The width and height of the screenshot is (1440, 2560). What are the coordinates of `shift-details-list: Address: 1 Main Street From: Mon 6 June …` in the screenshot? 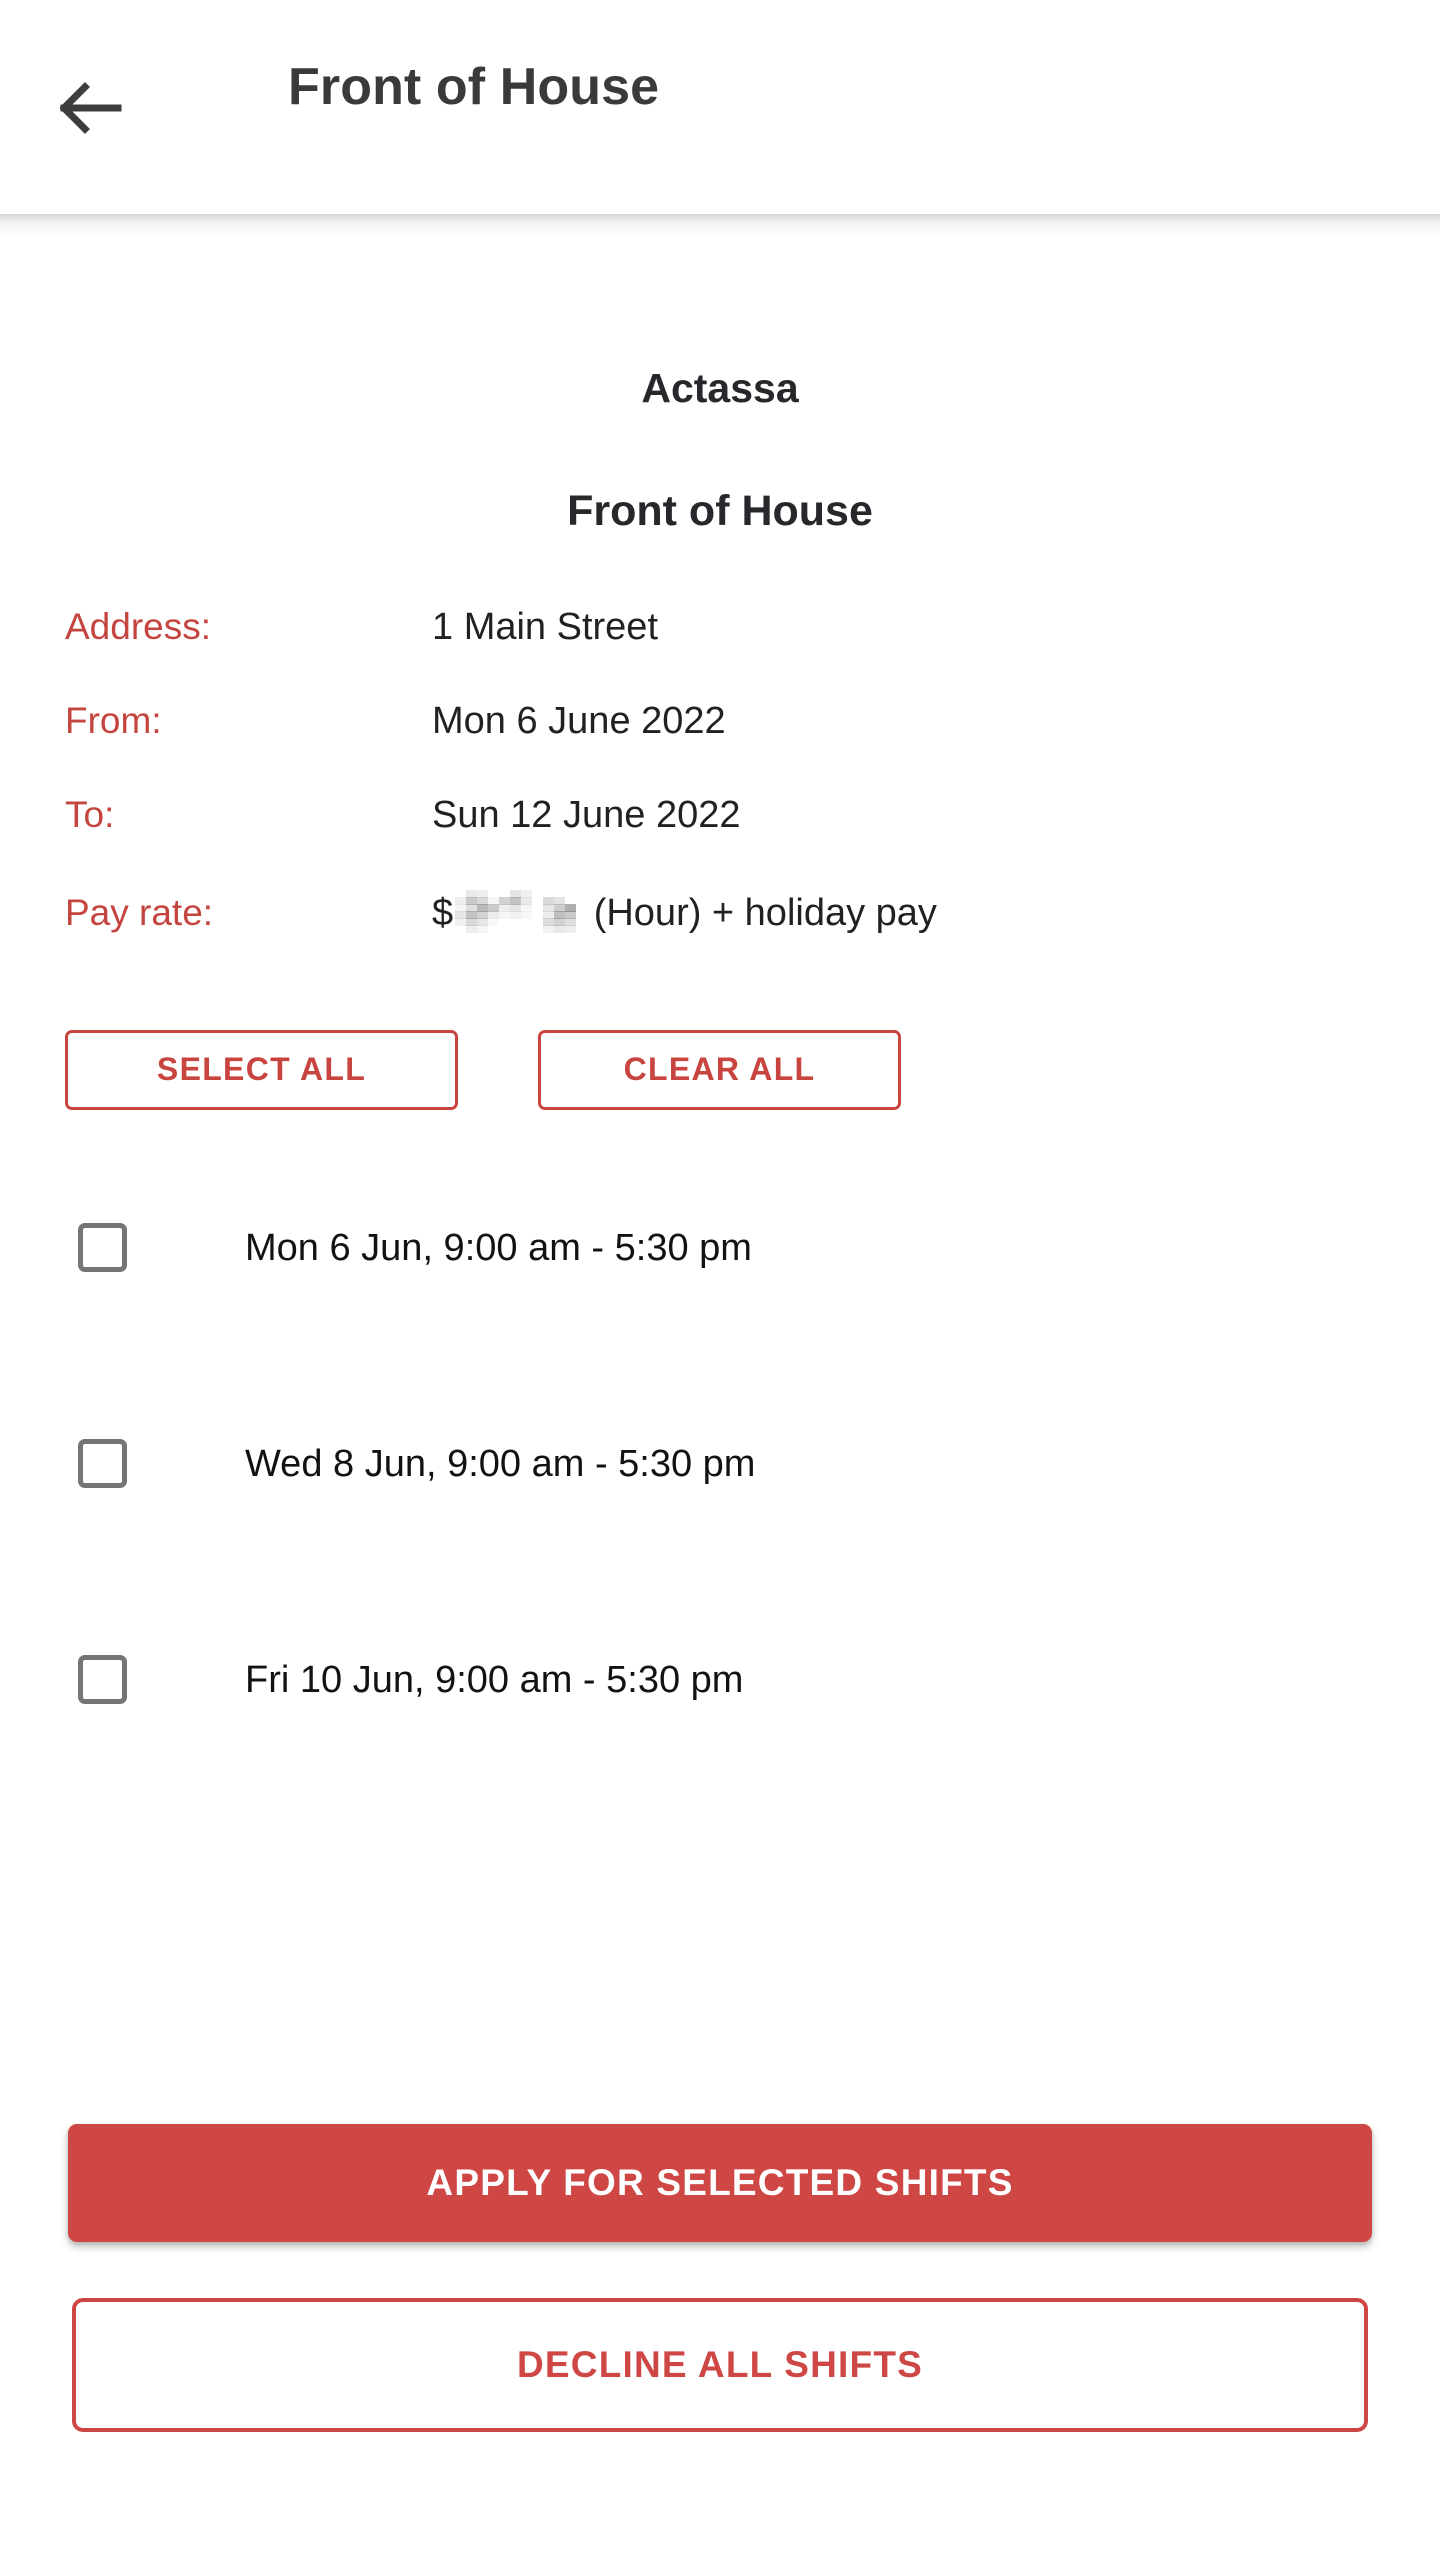 It's located at (720, 796).